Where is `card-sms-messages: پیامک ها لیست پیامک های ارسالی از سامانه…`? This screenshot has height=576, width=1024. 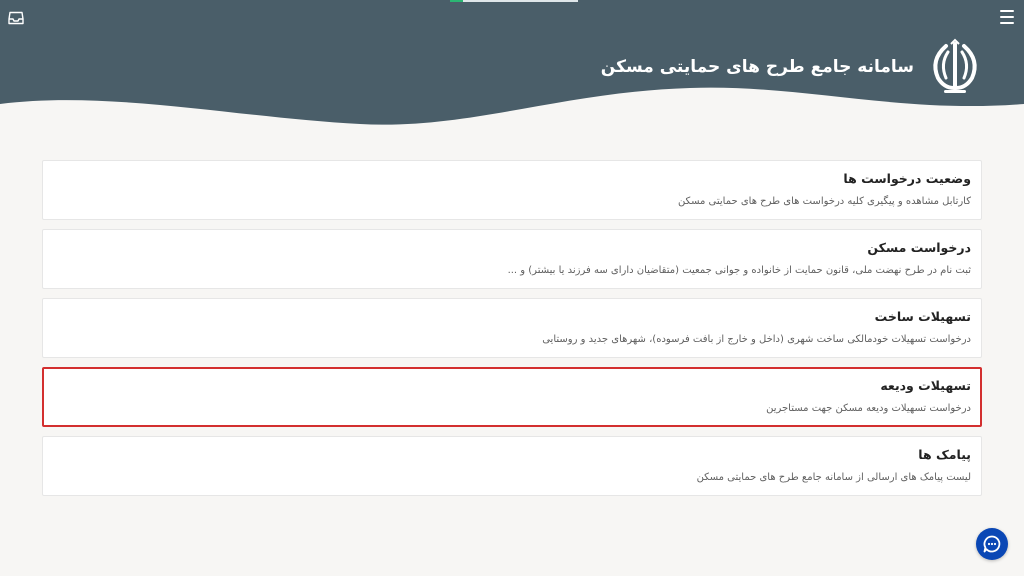 card-sms-messages: پیامک ها لیست پیامک های ارسالی از سامانه… is located at coordinates (512, 466).